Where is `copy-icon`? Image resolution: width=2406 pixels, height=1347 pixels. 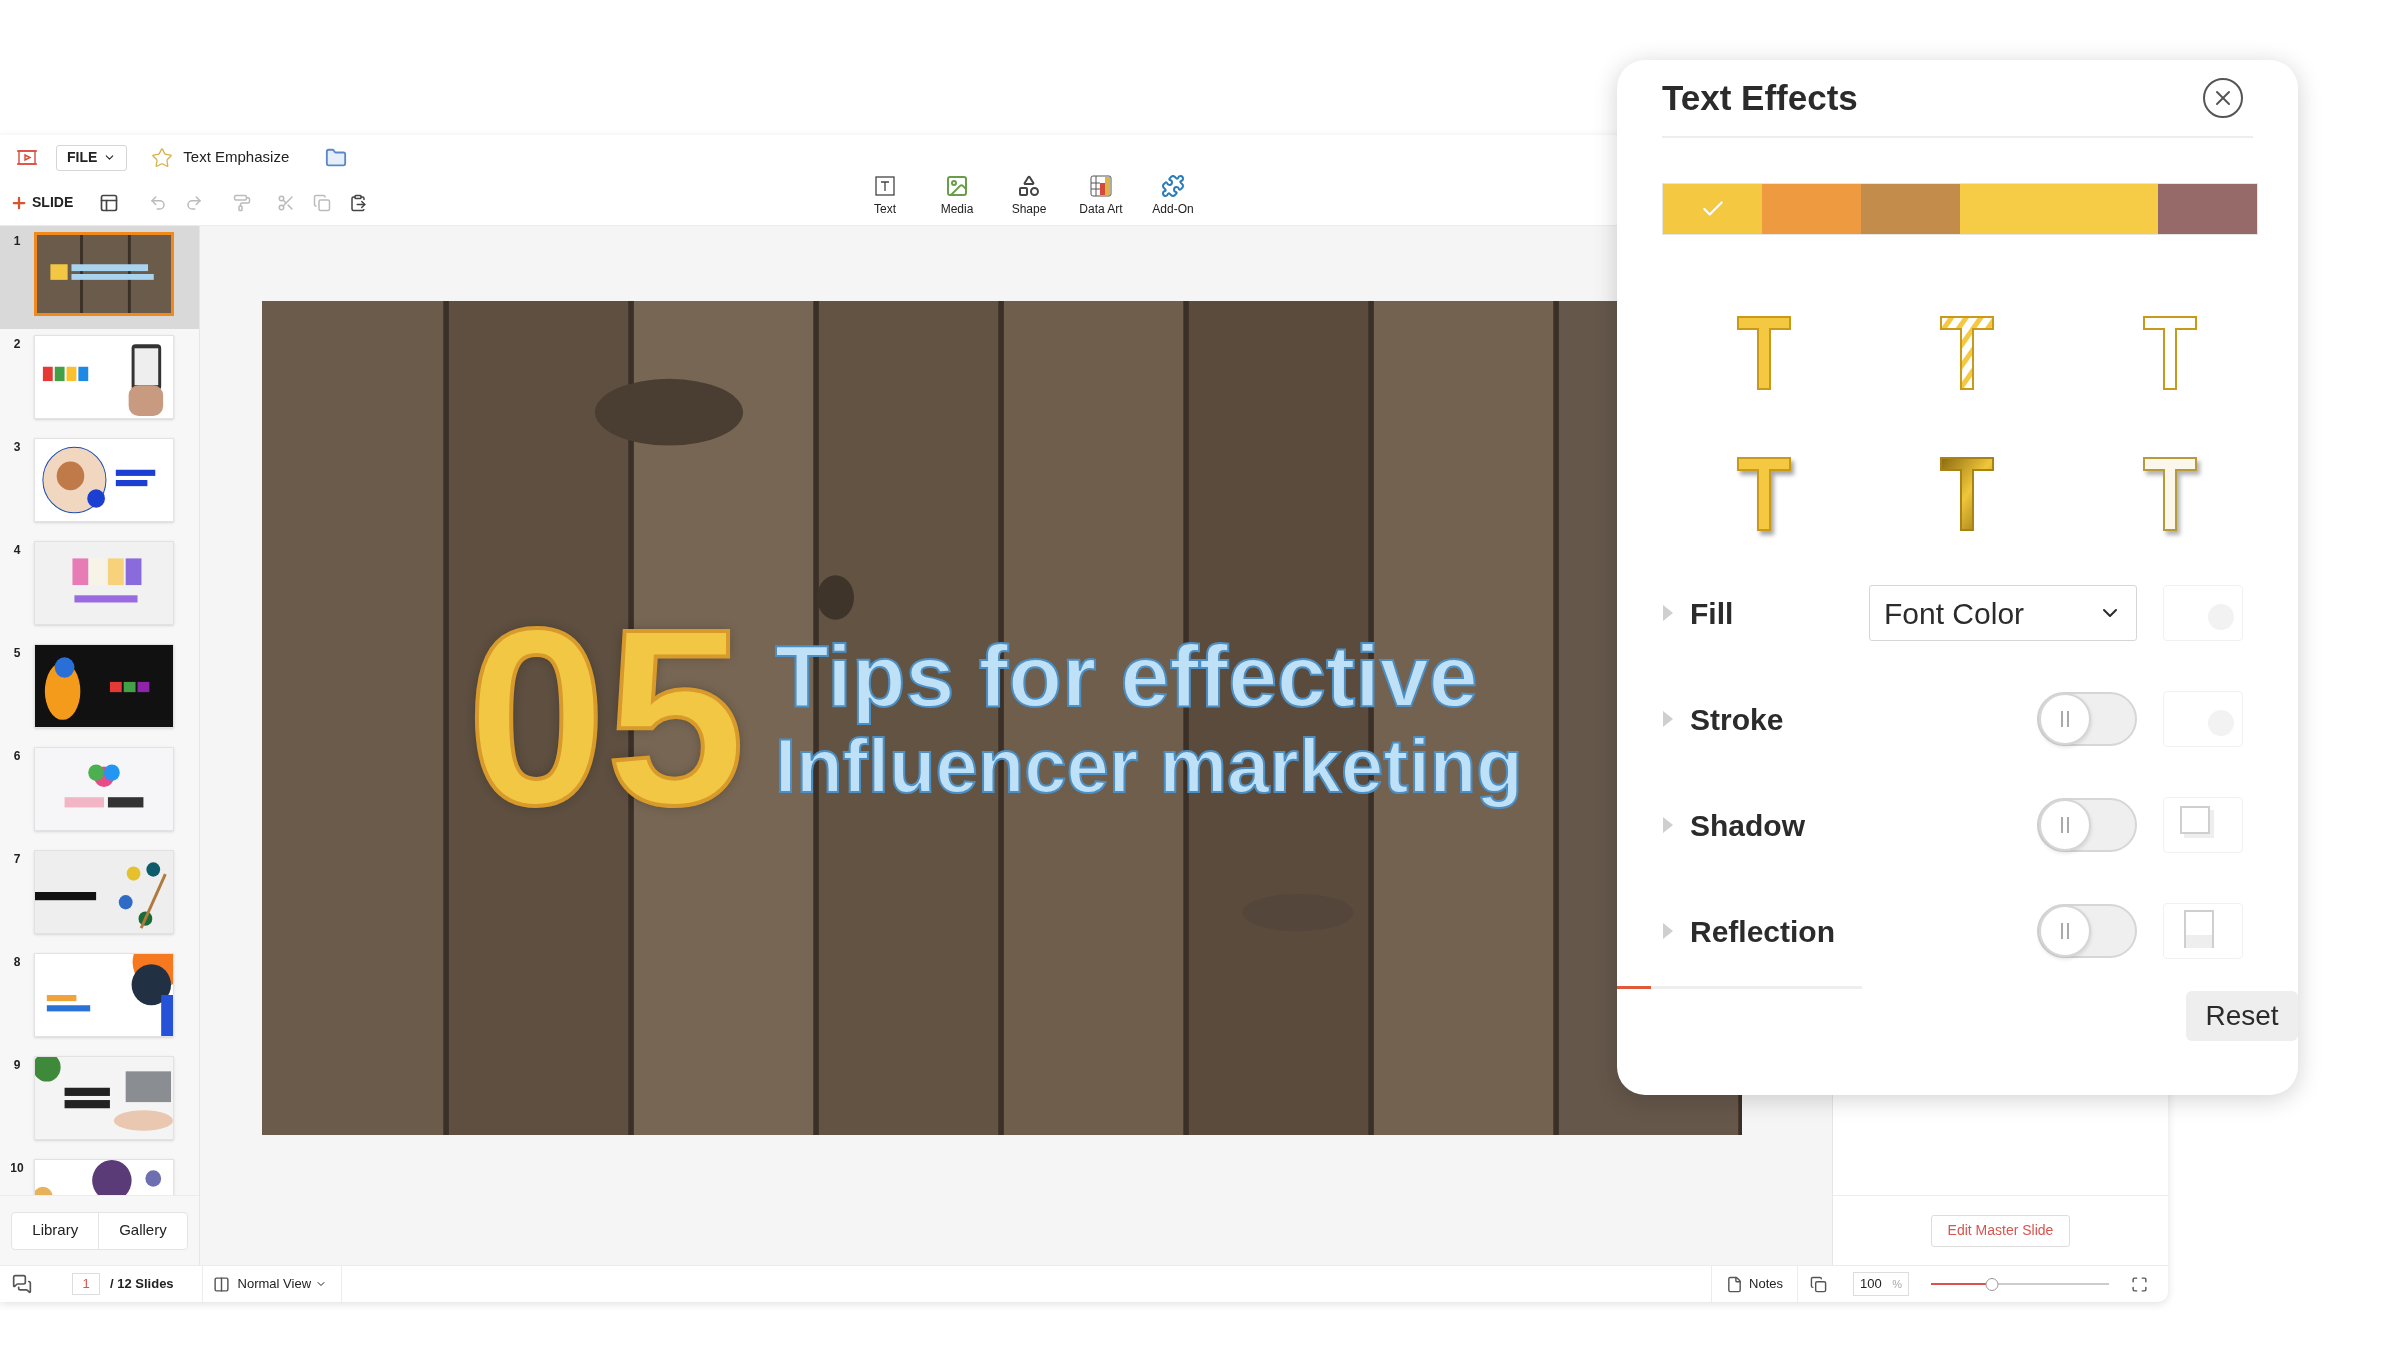
copy-icon is located at coordinates (322, 202).